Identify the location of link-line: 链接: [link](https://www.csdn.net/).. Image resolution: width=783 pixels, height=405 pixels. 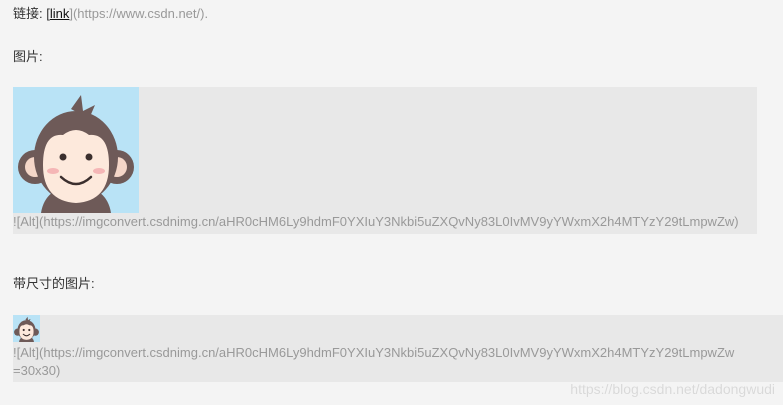
(110, 14).